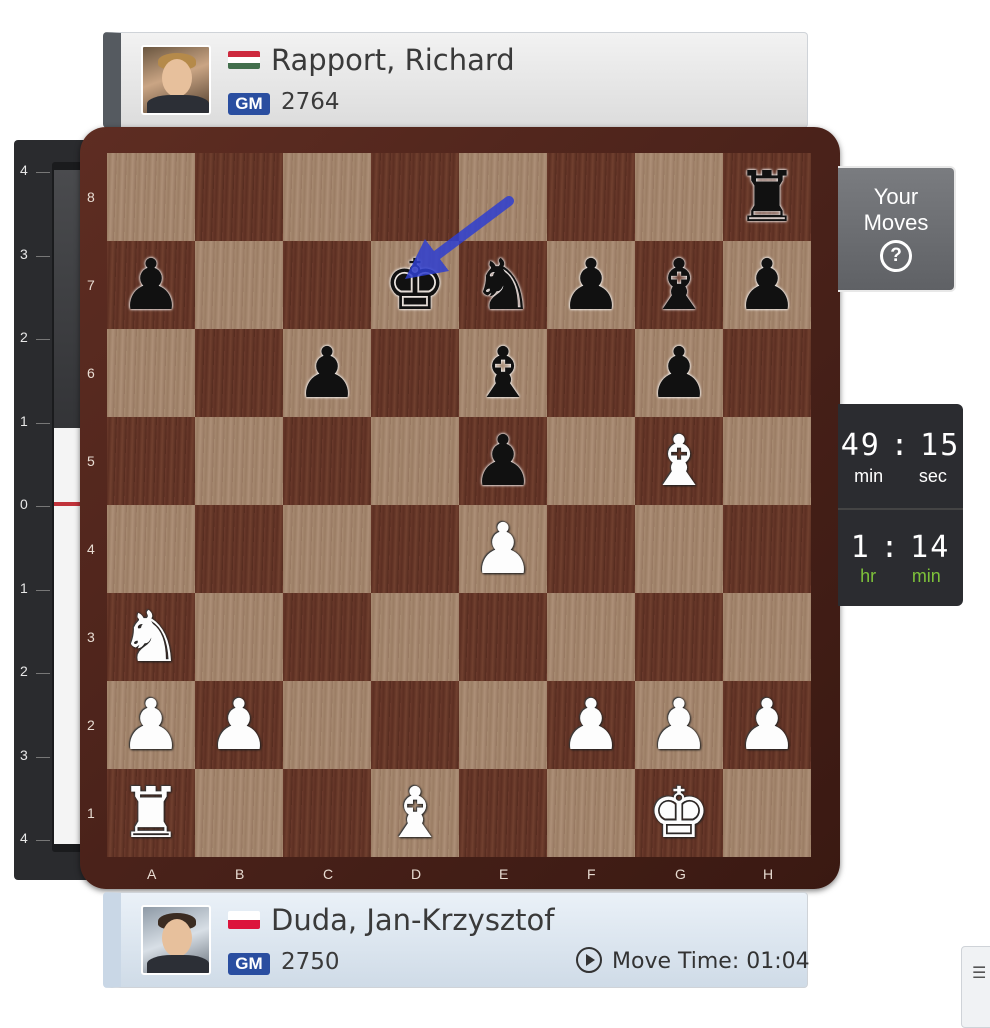  Describe the element at coordinates (310, 102) in the screenshot. I see `top-player-rating: 2764` at that location.